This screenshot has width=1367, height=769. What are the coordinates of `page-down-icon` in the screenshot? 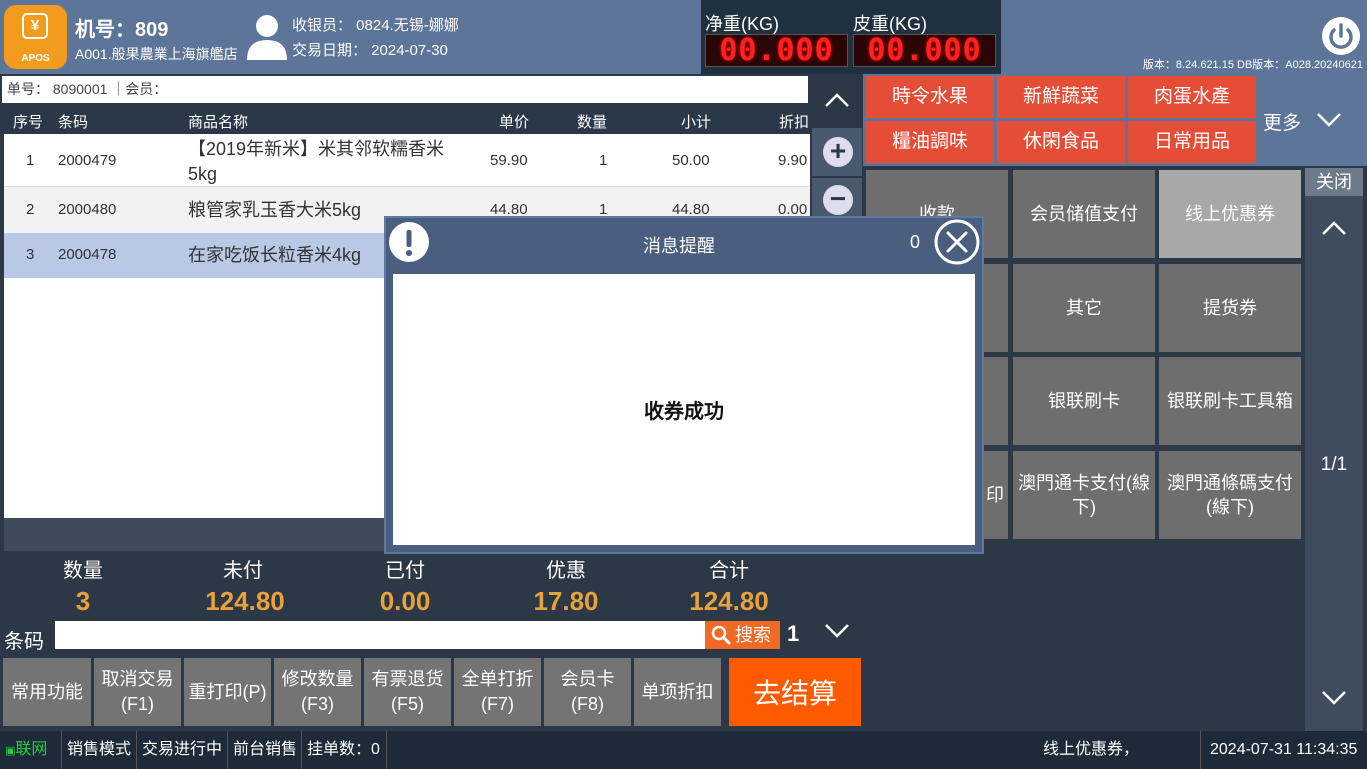 It's located at (1334, 698).